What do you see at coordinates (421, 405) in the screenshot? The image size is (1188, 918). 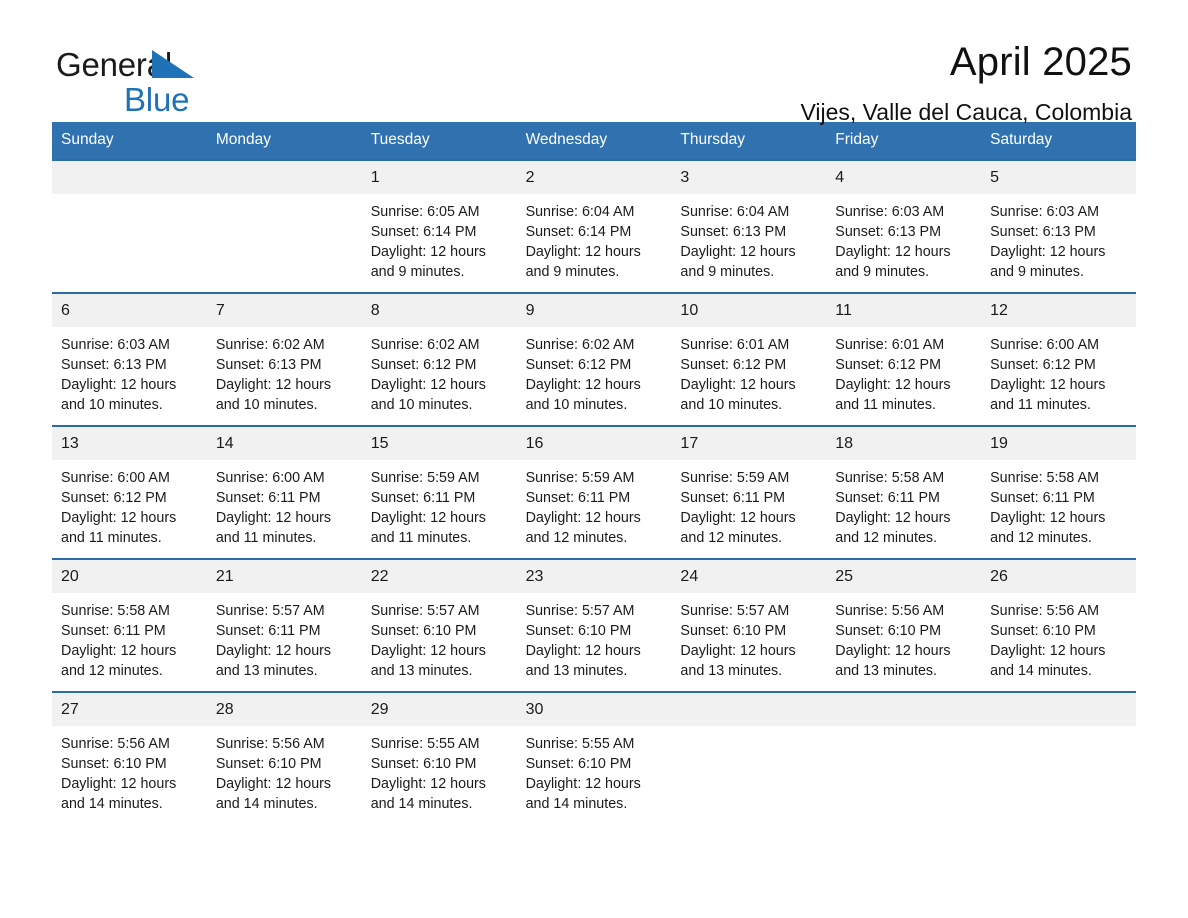 I see `daylight-text-cont: and 10 minutes.` at bounding box center [421, 405].